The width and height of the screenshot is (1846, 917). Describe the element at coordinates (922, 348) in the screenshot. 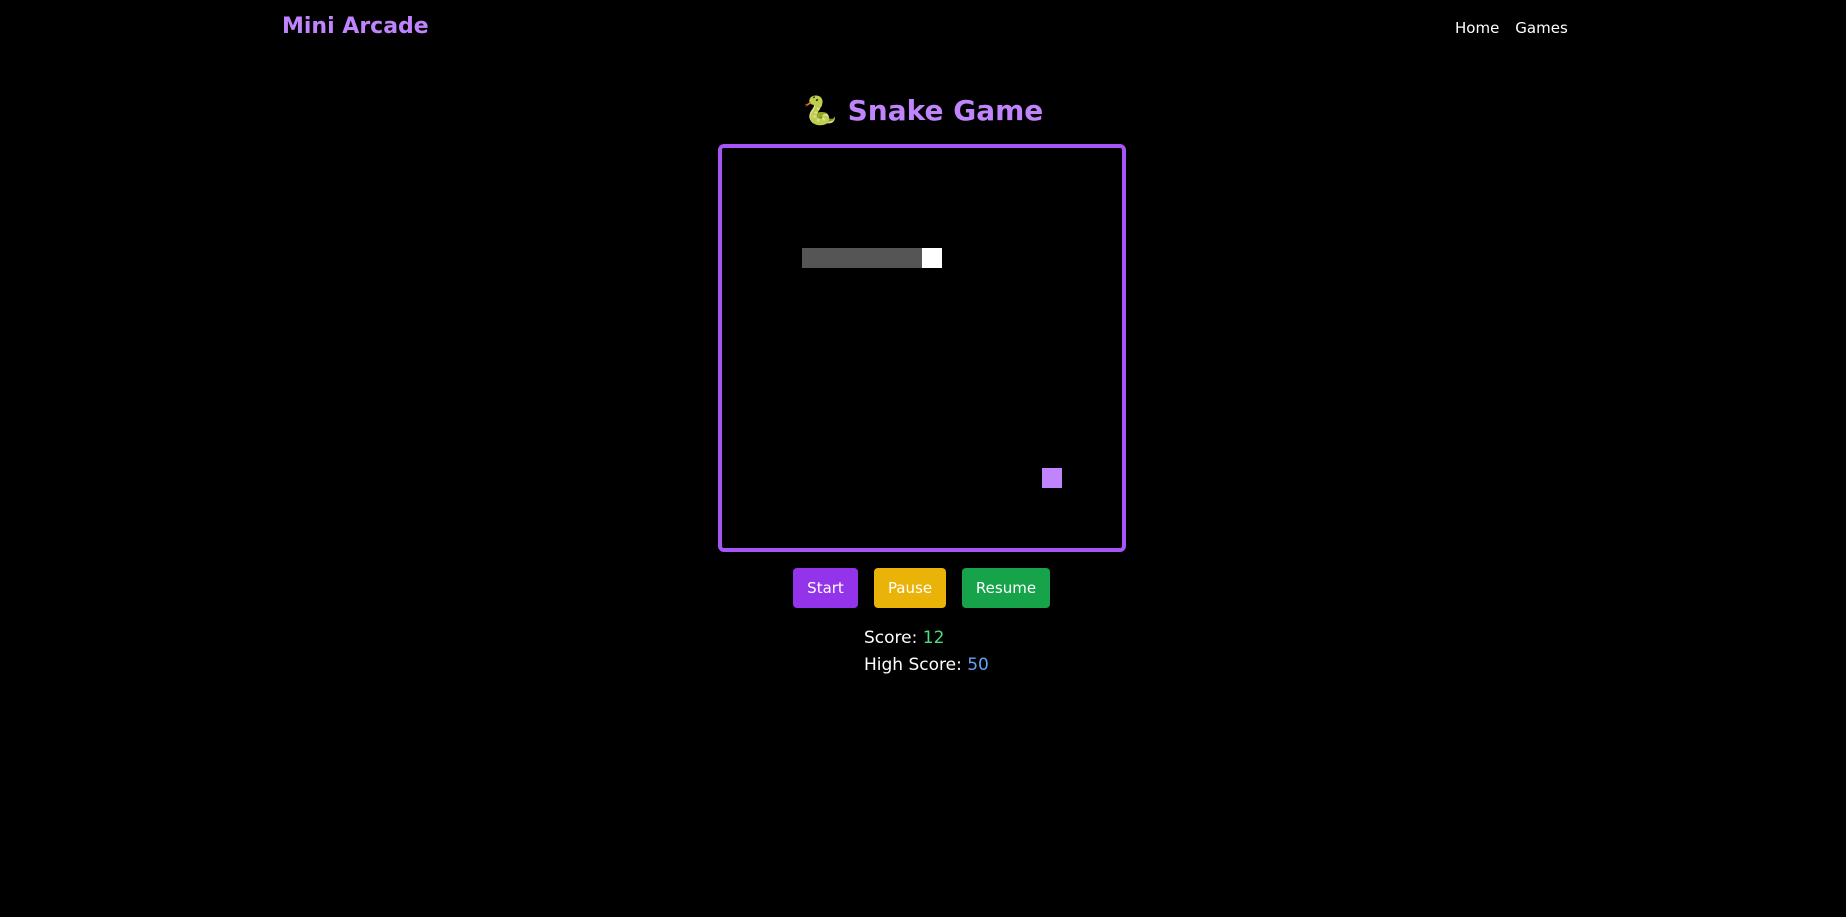

I see `game-board` at that location.